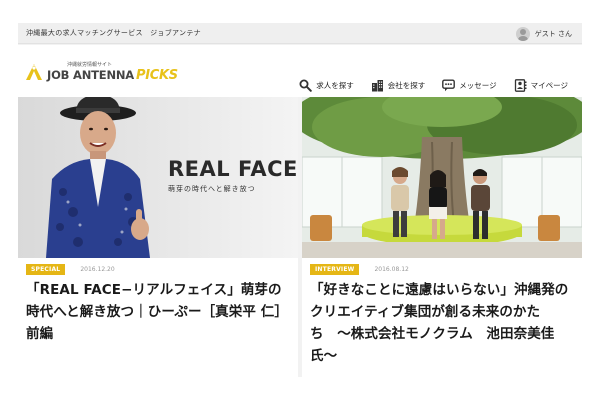  I want to click on image-overlay-title: REAL FACE, so click(233, 169).